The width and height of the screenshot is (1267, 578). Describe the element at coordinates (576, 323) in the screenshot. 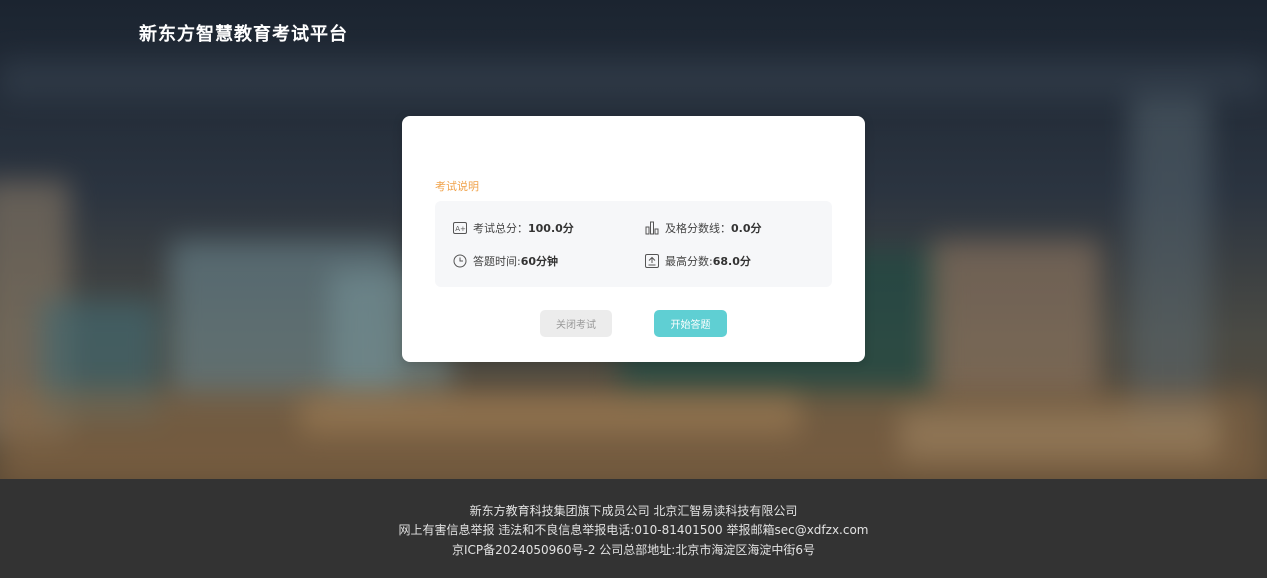

I see `close-exam-button: 关闭考试` at that location.